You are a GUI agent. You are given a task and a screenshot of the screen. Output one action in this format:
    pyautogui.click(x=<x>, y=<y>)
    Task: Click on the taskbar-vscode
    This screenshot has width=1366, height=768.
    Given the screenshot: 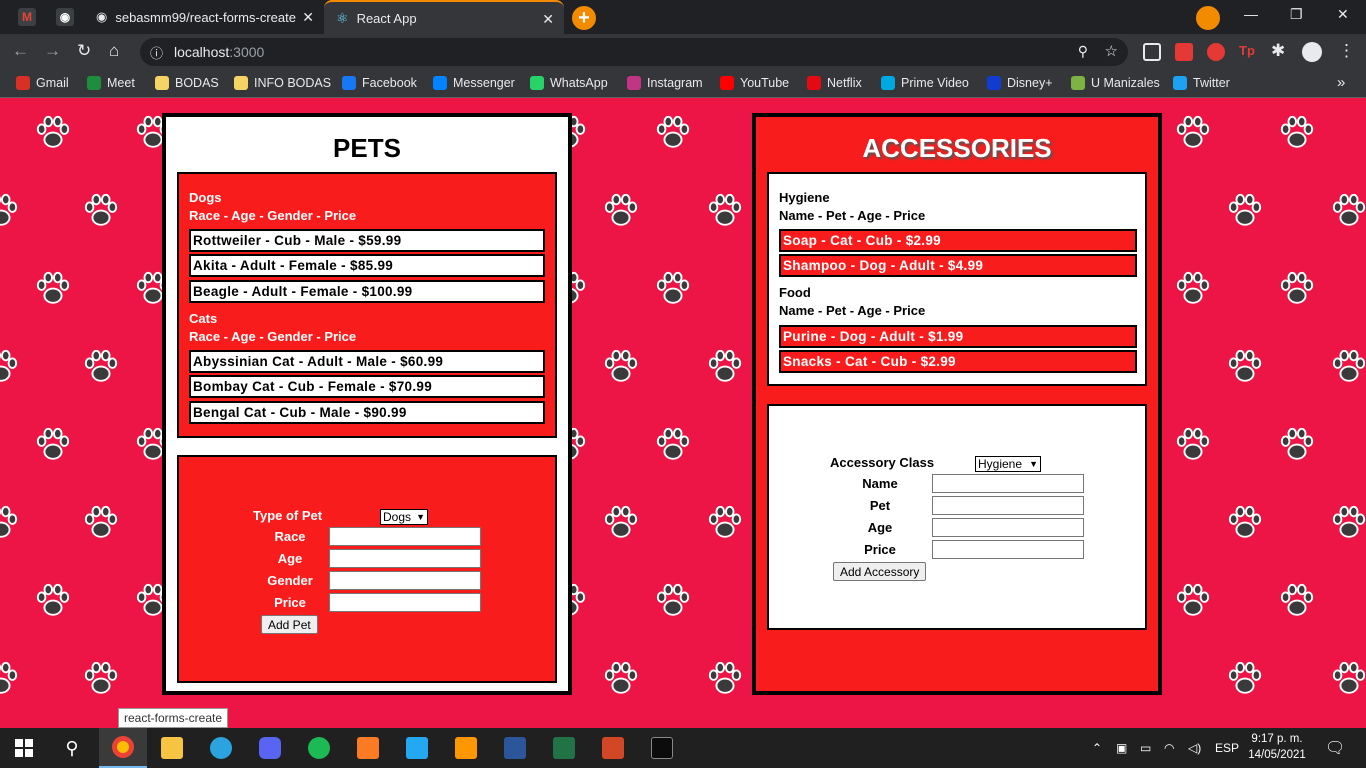 What is the action you would take?
    pyautogui.click(x=417, y=748)
    